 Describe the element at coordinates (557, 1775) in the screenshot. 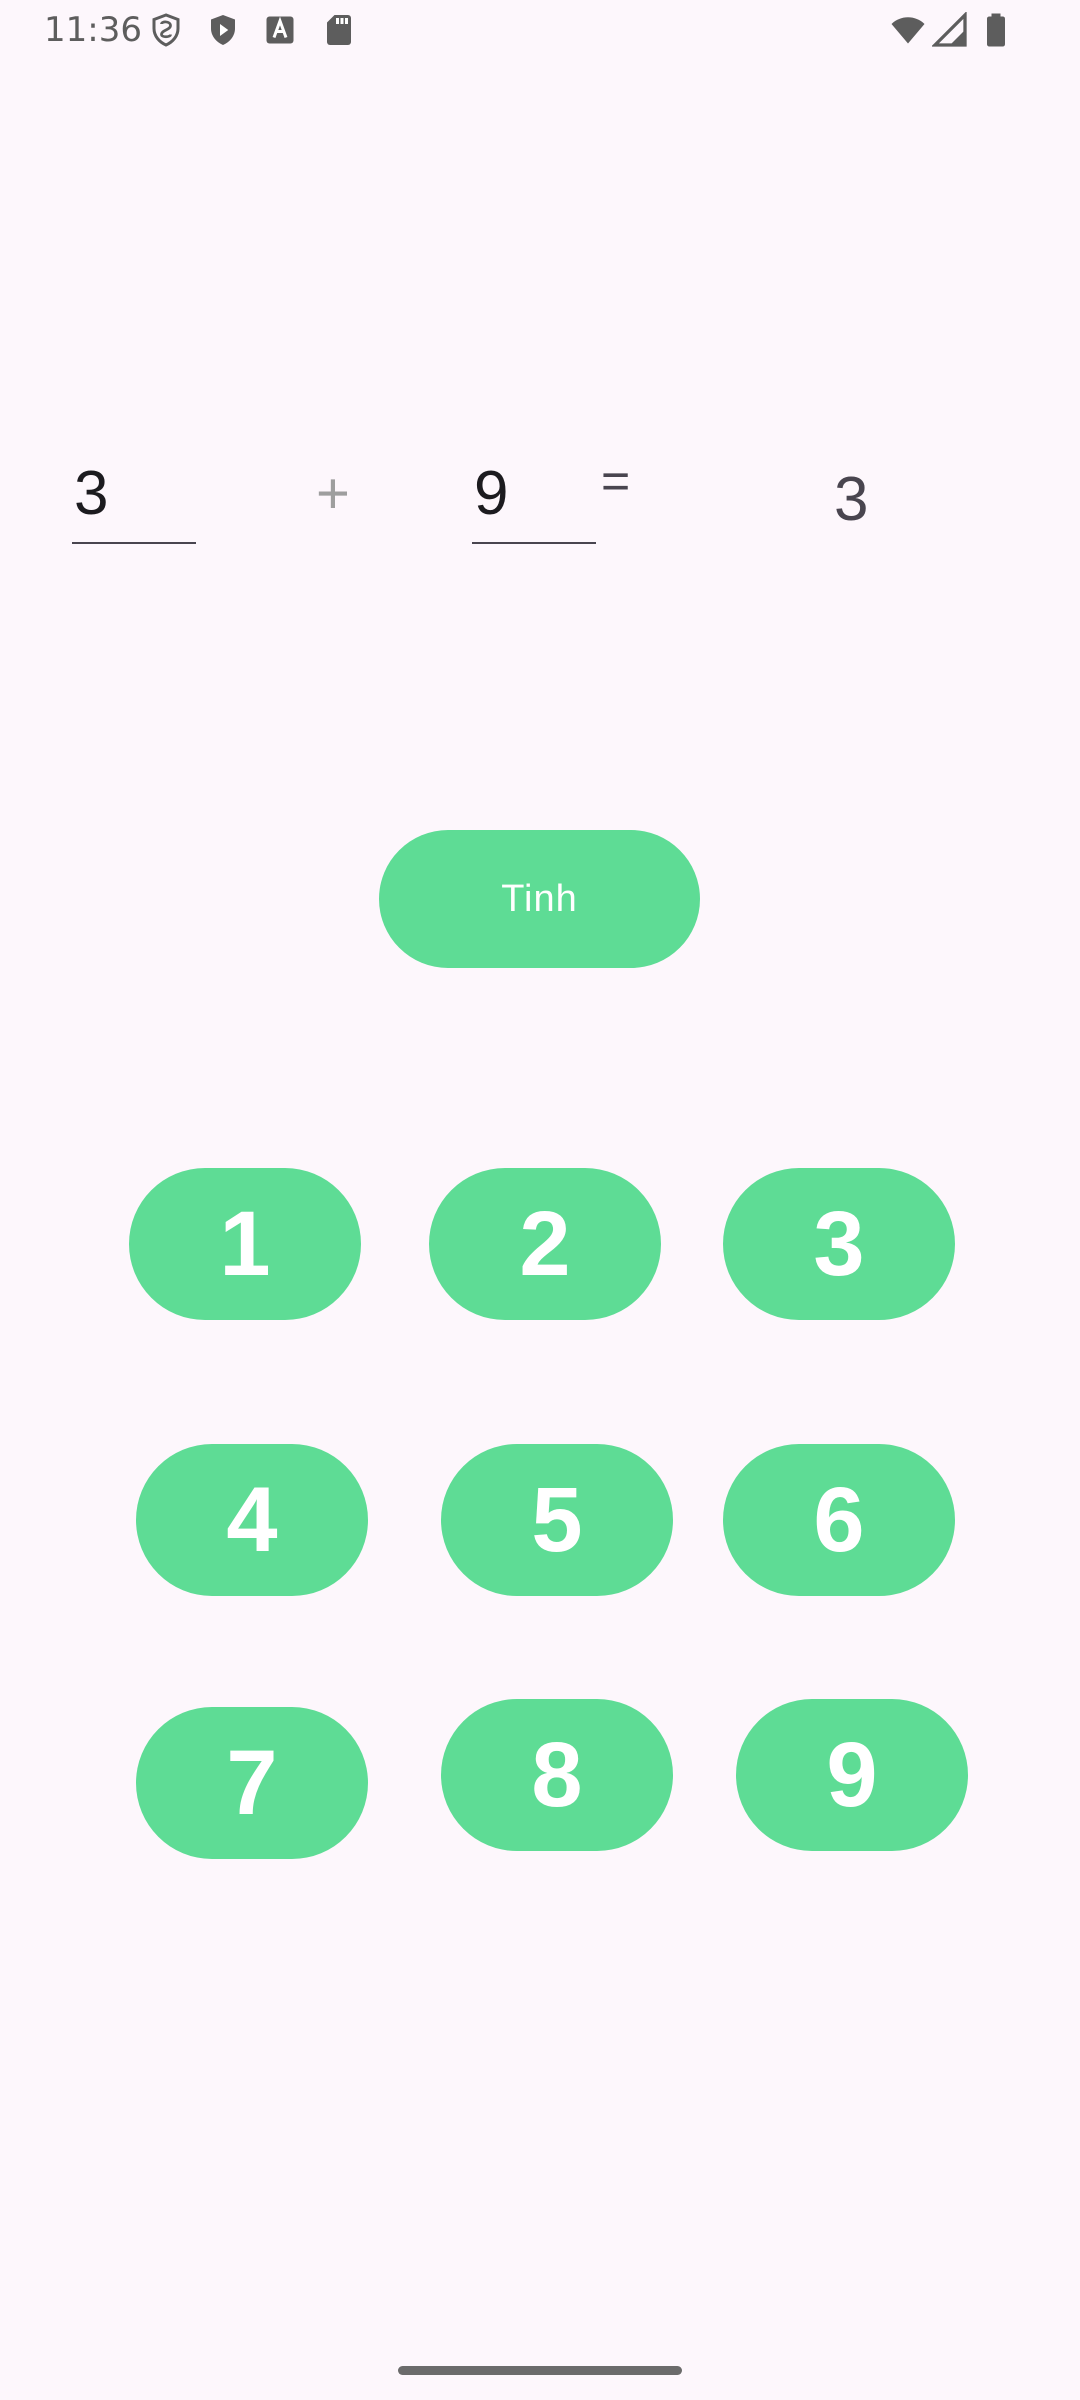

I see `key-8-button: 8` at that location.